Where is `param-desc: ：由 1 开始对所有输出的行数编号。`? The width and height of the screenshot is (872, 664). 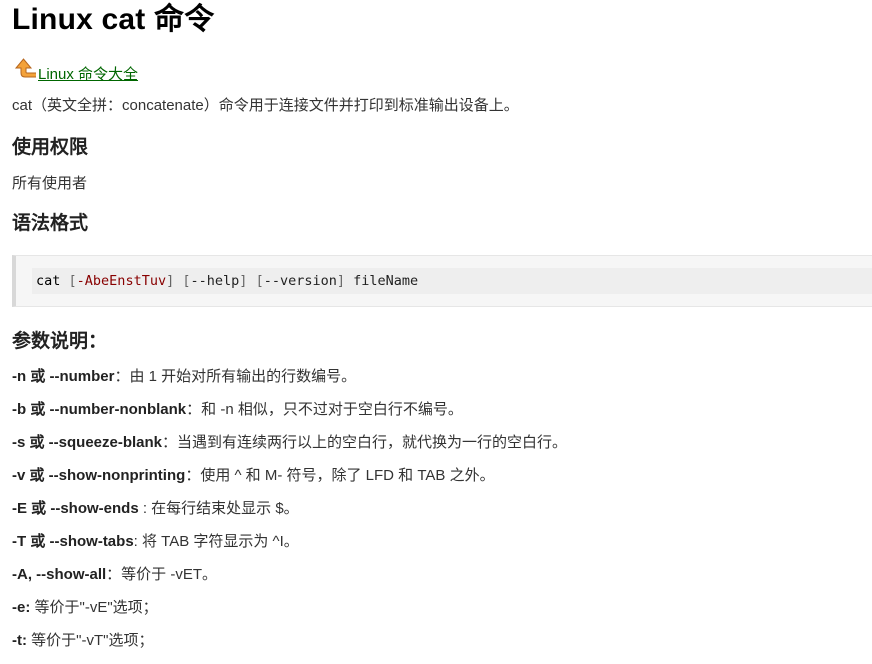
param-desc: ：由 1 开始对所有输出的行数编号。 is located at coordinates (235, 376).